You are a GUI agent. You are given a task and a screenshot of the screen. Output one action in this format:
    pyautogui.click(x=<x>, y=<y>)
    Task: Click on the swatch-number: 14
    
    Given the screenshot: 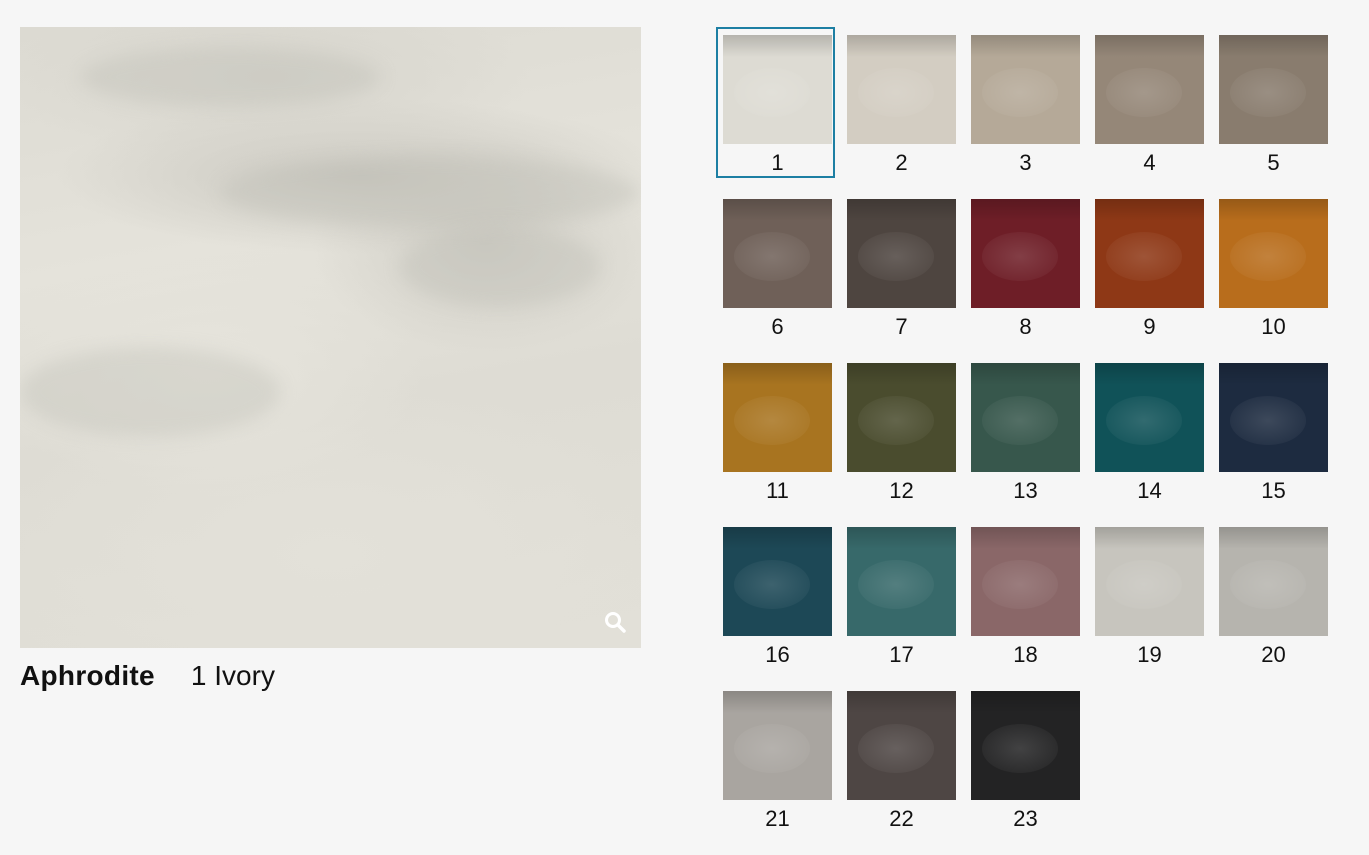 What is the action you would take?
    pyautogui.click(x=1149, y=490)
    